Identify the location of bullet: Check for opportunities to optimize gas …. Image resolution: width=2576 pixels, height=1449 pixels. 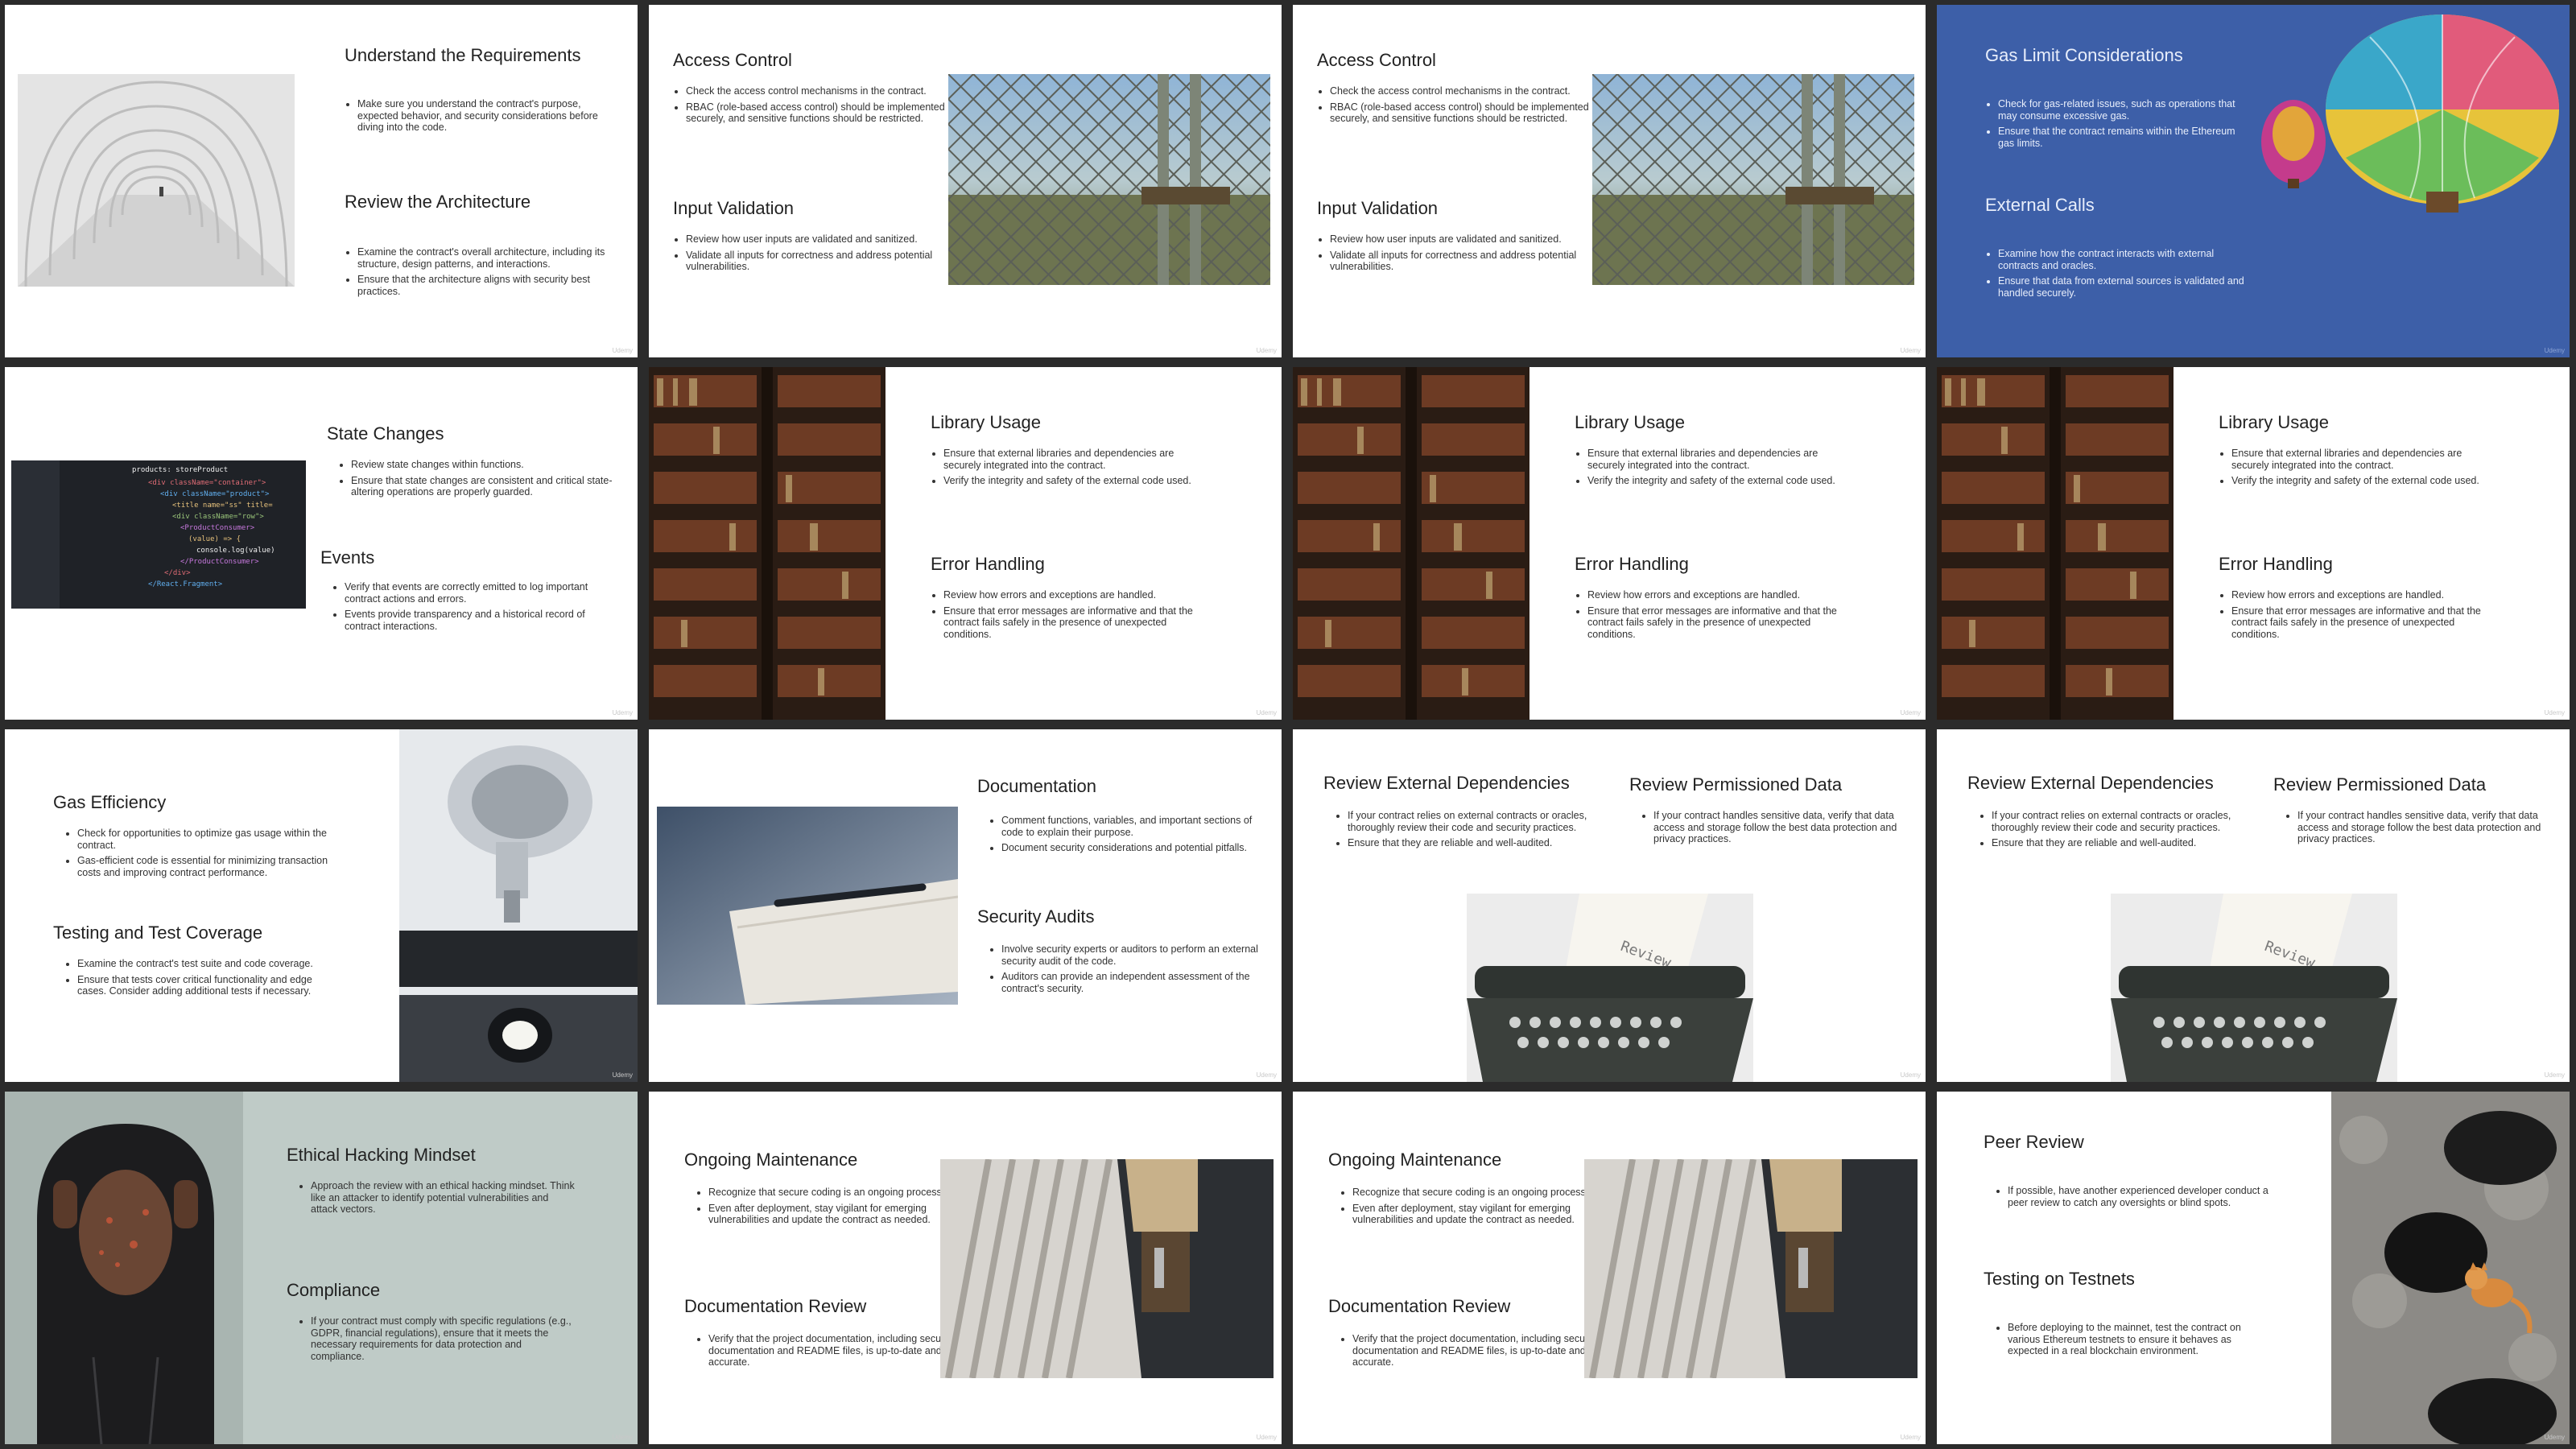
(206, 839).